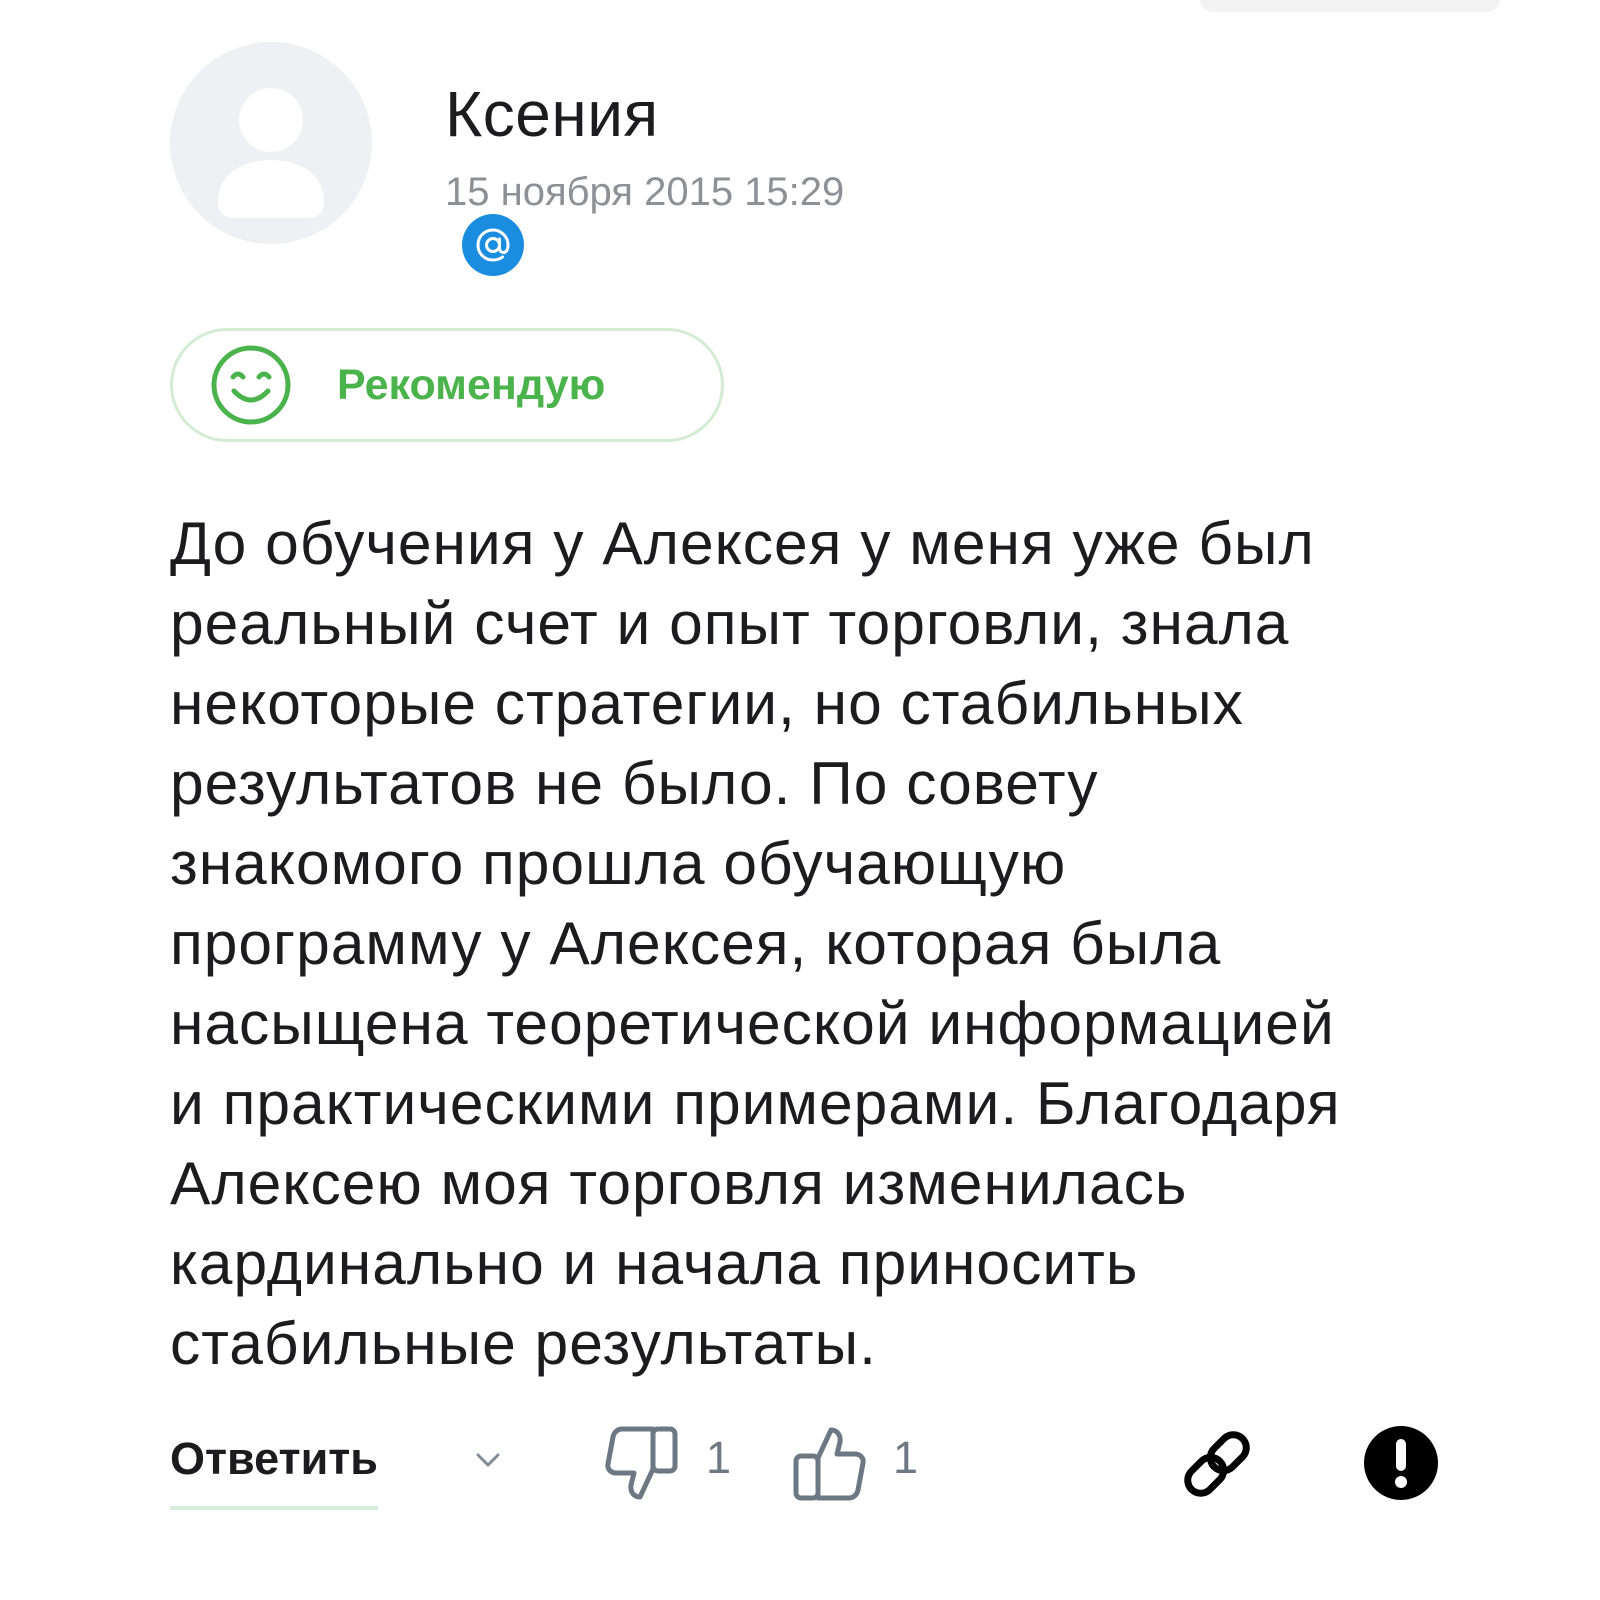 The image size is (1600, 1600). What do you see at coordinates (488, 1460) in the screenshot?
I see `chevron-down-icon` at bounding box center [488, 1460].